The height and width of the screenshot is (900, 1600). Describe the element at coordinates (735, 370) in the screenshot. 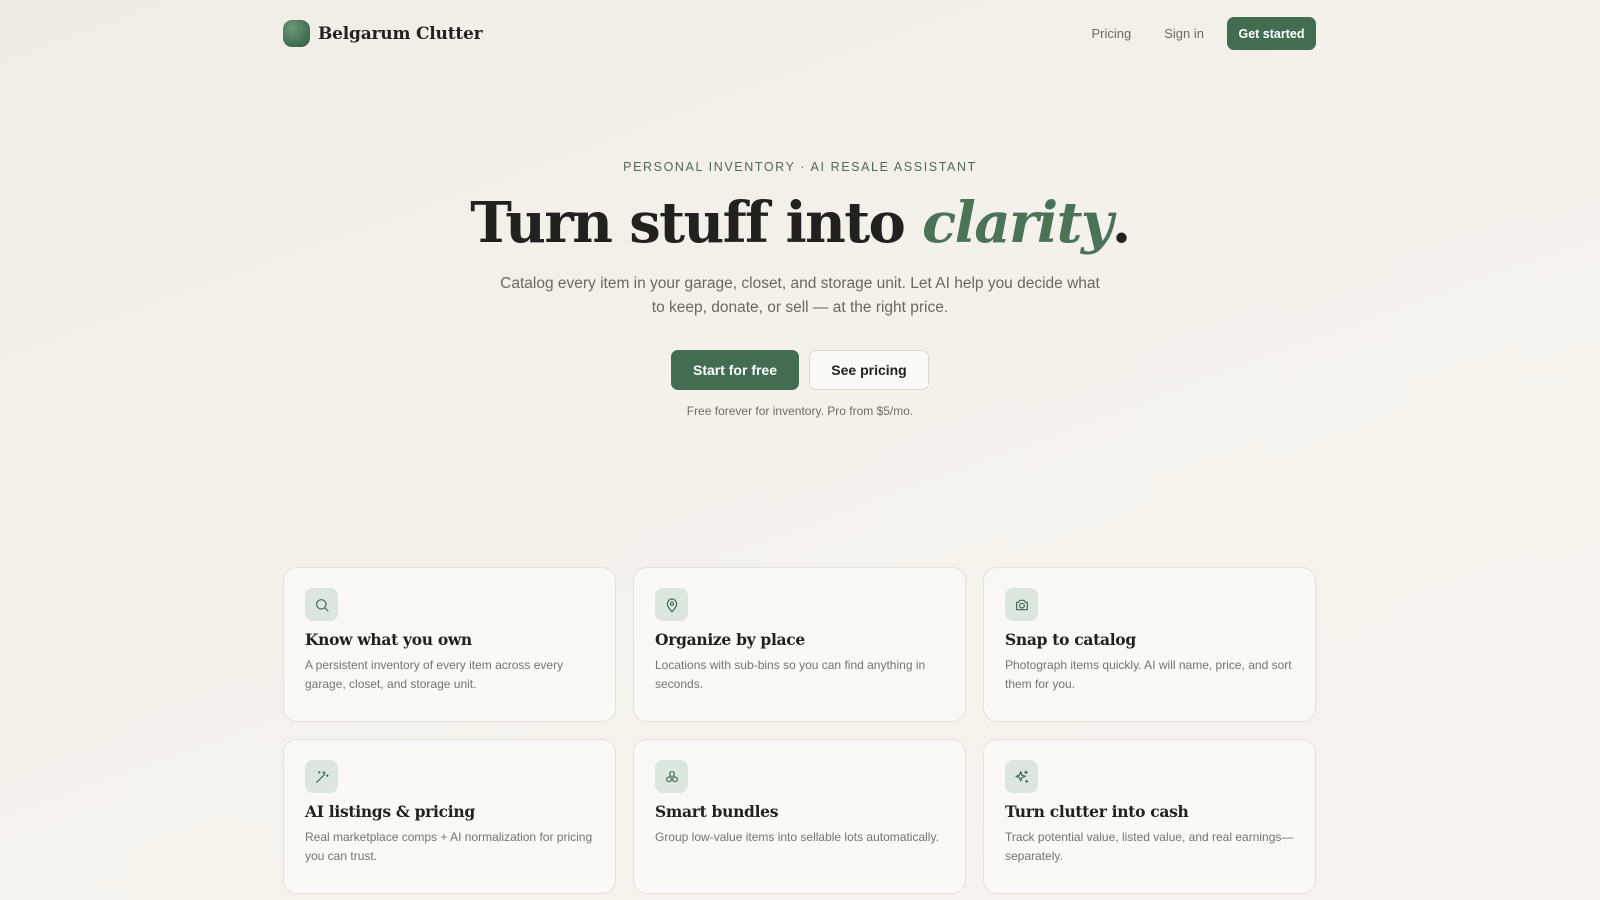

I see `start-free-button: Start for free` at that location.